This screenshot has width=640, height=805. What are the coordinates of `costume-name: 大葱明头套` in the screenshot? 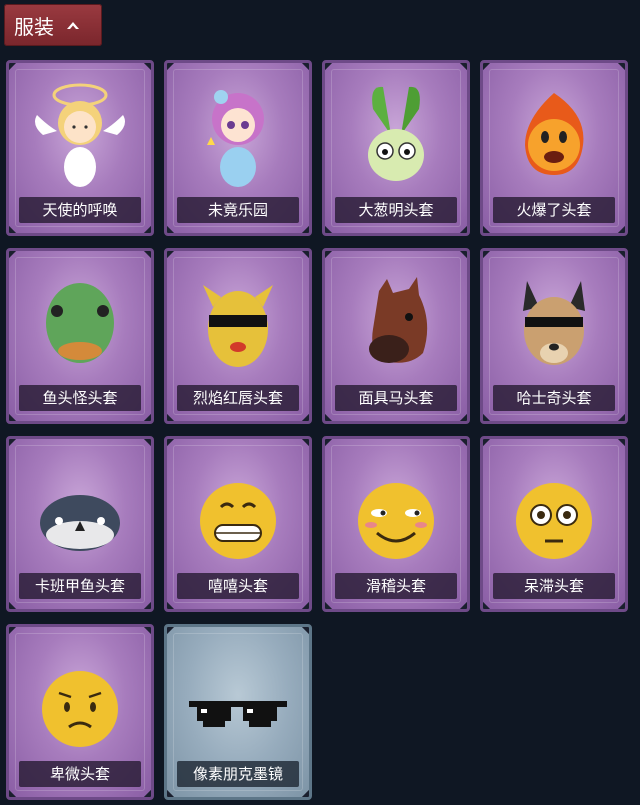 It's located at (396, 210).